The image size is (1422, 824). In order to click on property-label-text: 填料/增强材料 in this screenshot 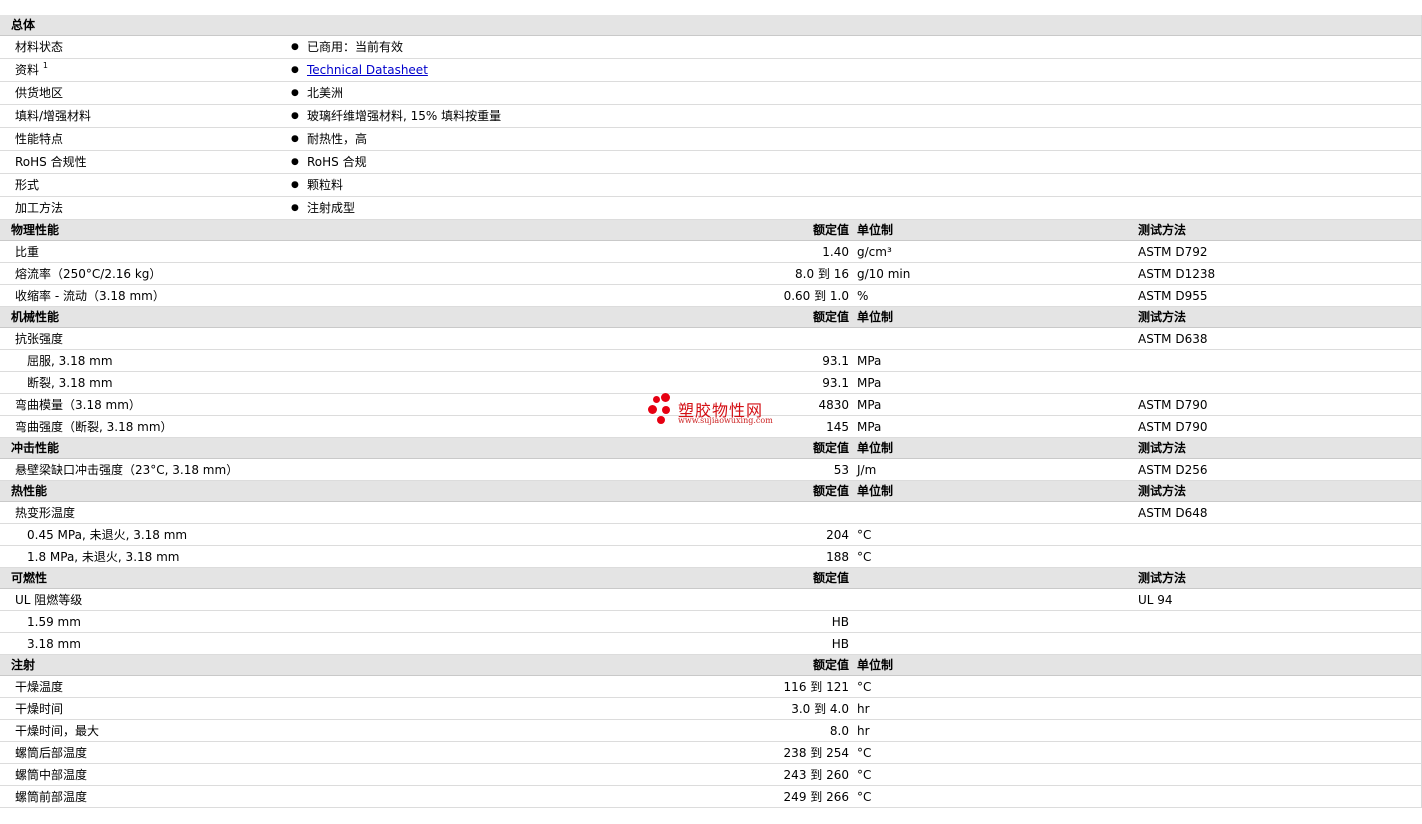, I will do `click(53, 116)`.